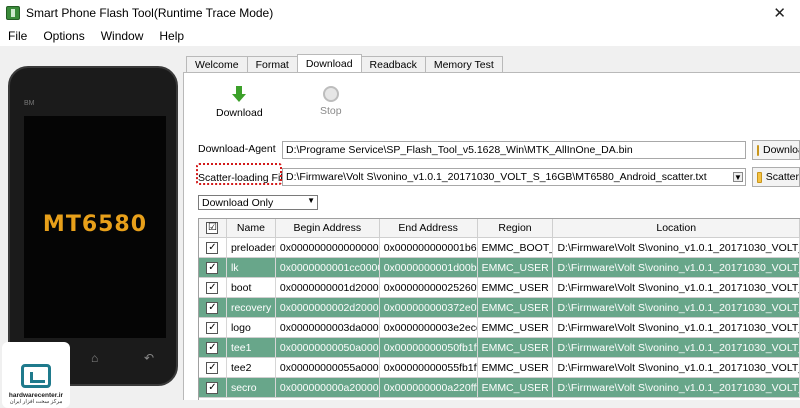  What do you see at coordinates (251, 307) in the screenshot?
I see `row-name: recovery` at bounding box center [251, 307].